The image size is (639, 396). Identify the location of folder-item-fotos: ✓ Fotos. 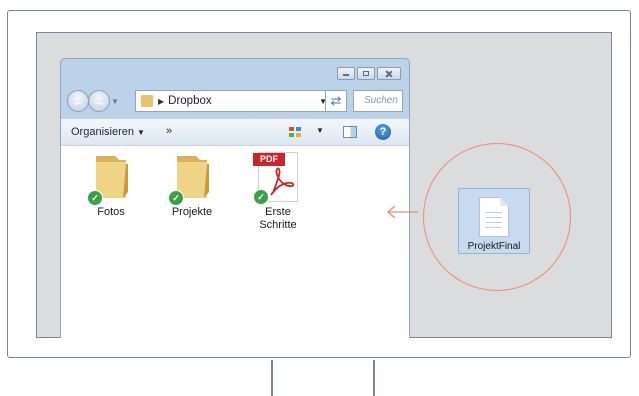
(111, 185).